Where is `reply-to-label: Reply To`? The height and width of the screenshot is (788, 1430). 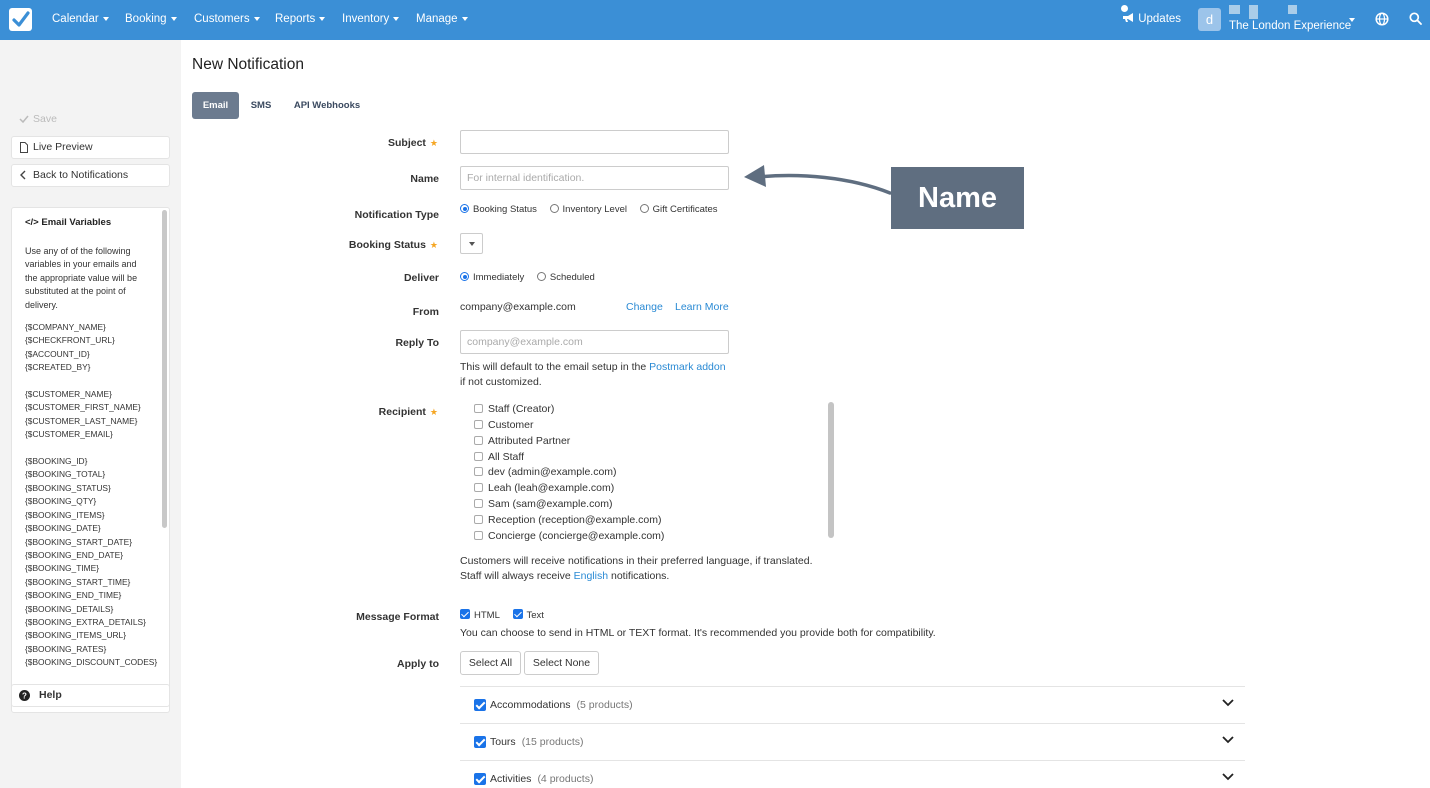 reply-to-label: Reply To is located at coordinates (417, 343).